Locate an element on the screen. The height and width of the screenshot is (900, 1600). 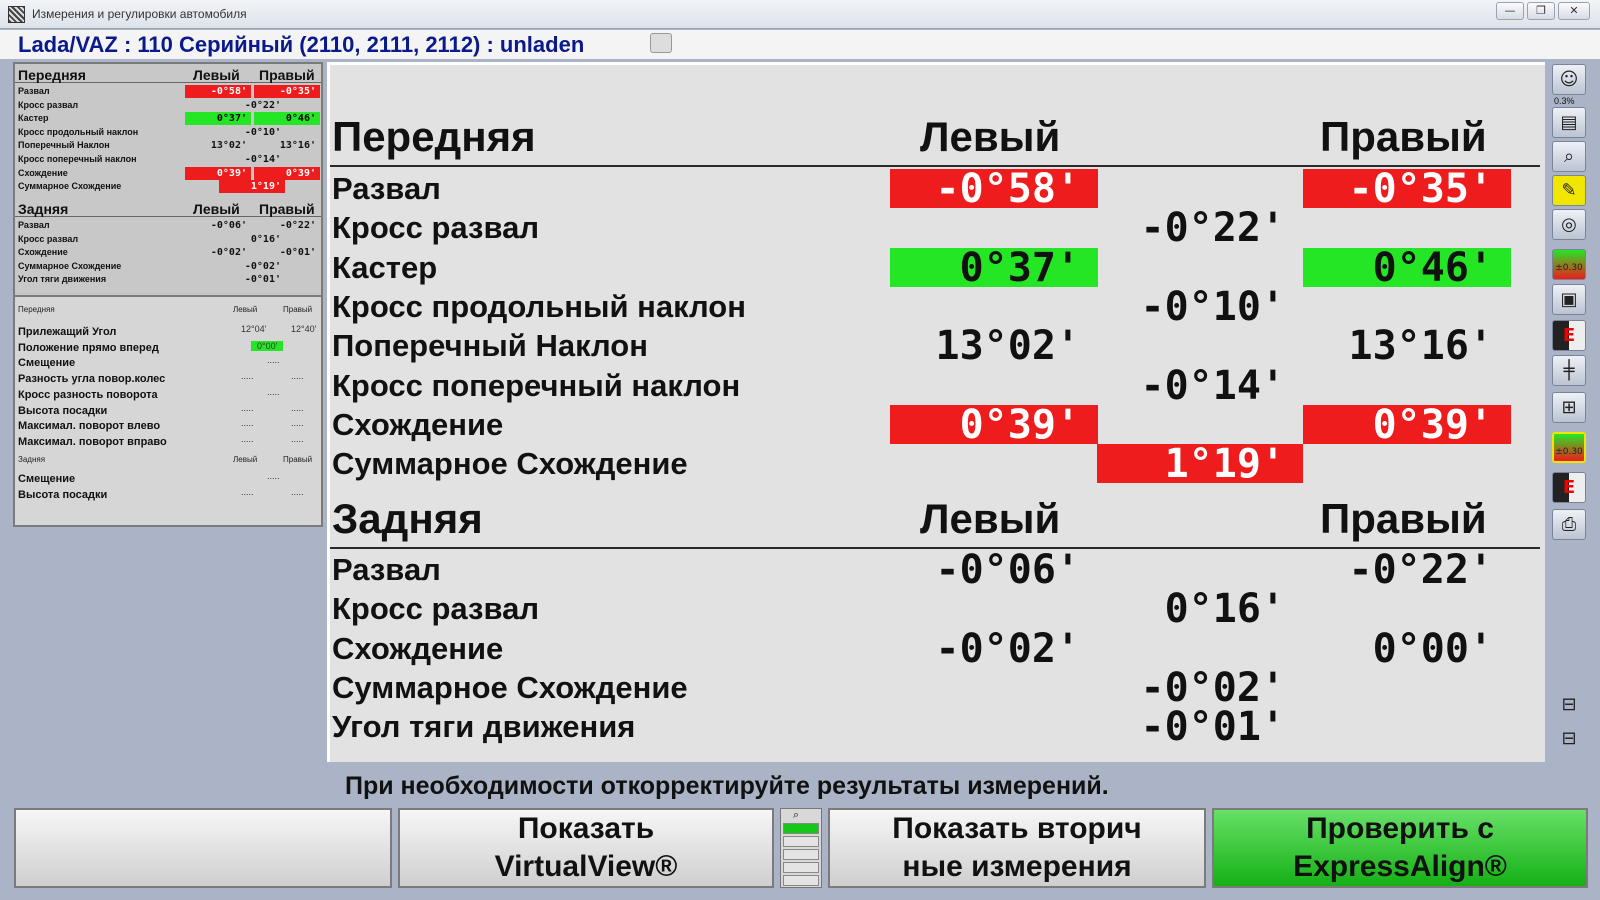
front-header: Передняя Левый Правый is located at coordinates (935, 140).